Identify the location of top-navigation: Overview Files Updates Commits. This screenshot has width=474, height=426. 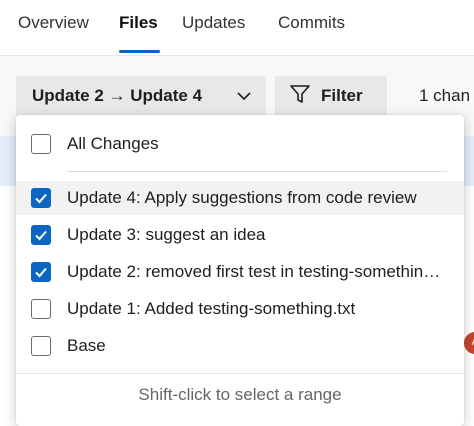
(237, 28).